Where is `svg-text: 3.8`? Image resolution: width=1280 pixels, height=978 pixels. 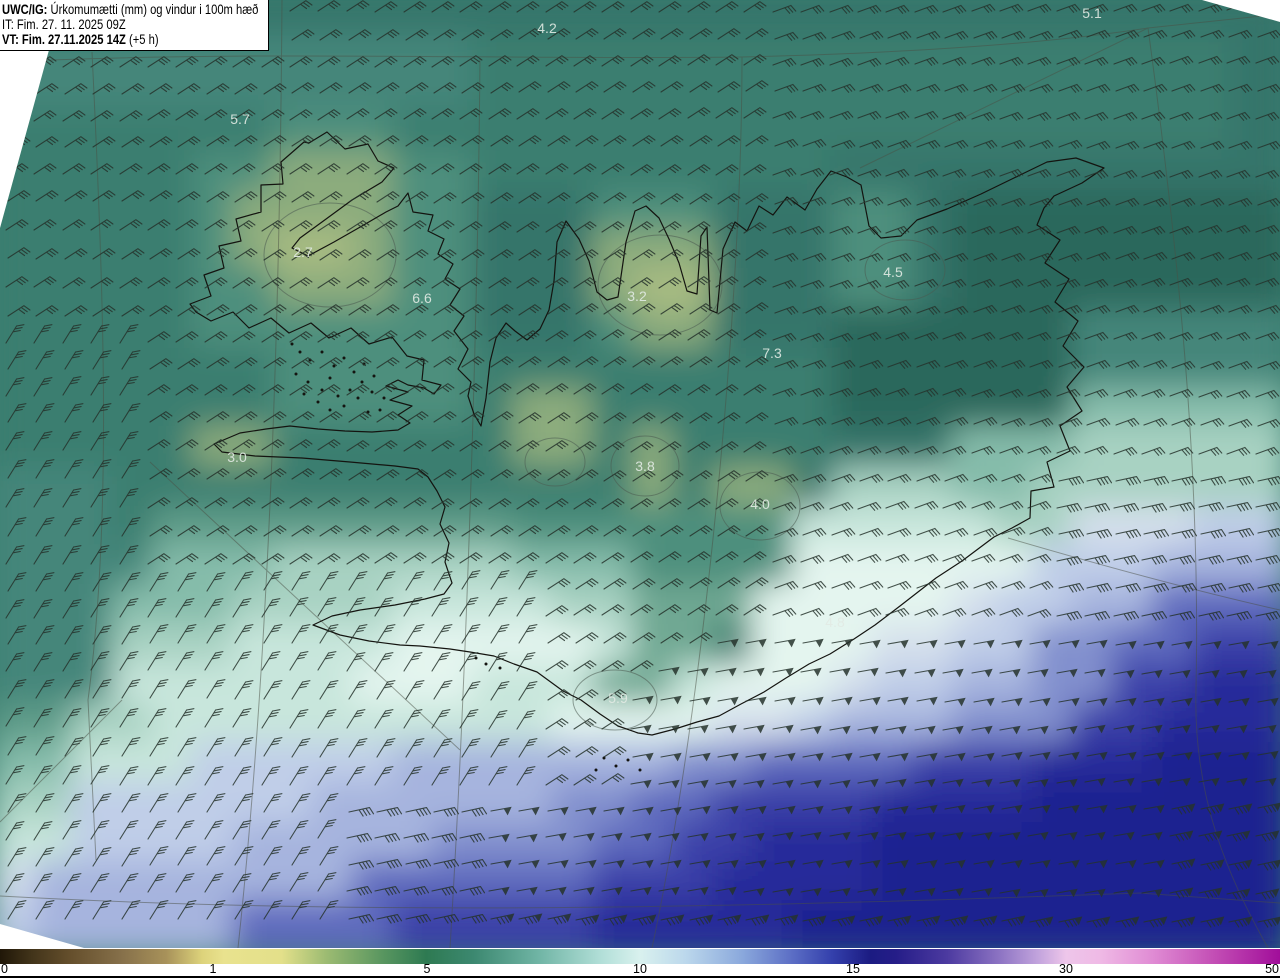 svg-text: 3.8 is located at coordinates (645, 466).